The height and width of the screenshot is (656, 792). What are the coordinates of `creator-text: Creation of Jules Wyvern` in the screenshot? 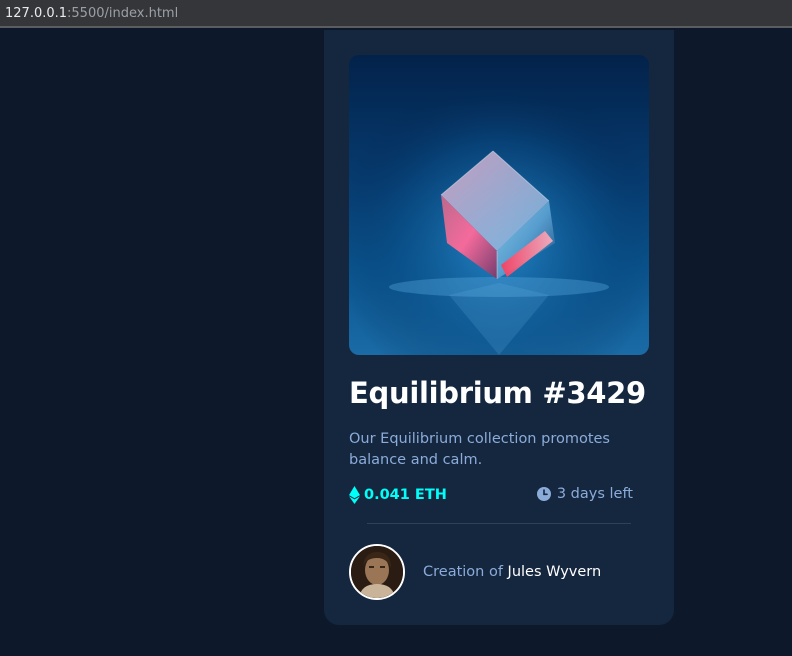 It's located at (512, 572).